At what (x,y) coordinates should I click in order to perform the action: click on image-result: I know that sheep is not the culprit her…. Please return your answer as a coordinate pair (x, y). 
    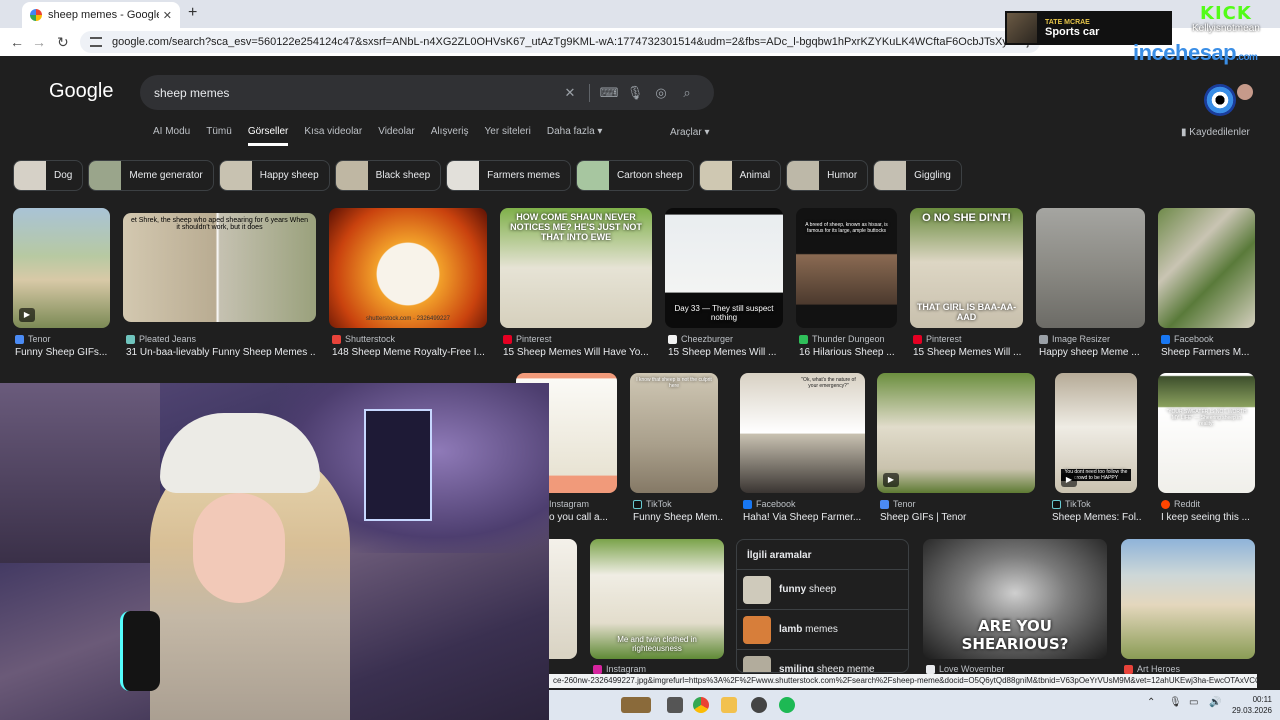
    Looking at the image, I should click on (674, 433).